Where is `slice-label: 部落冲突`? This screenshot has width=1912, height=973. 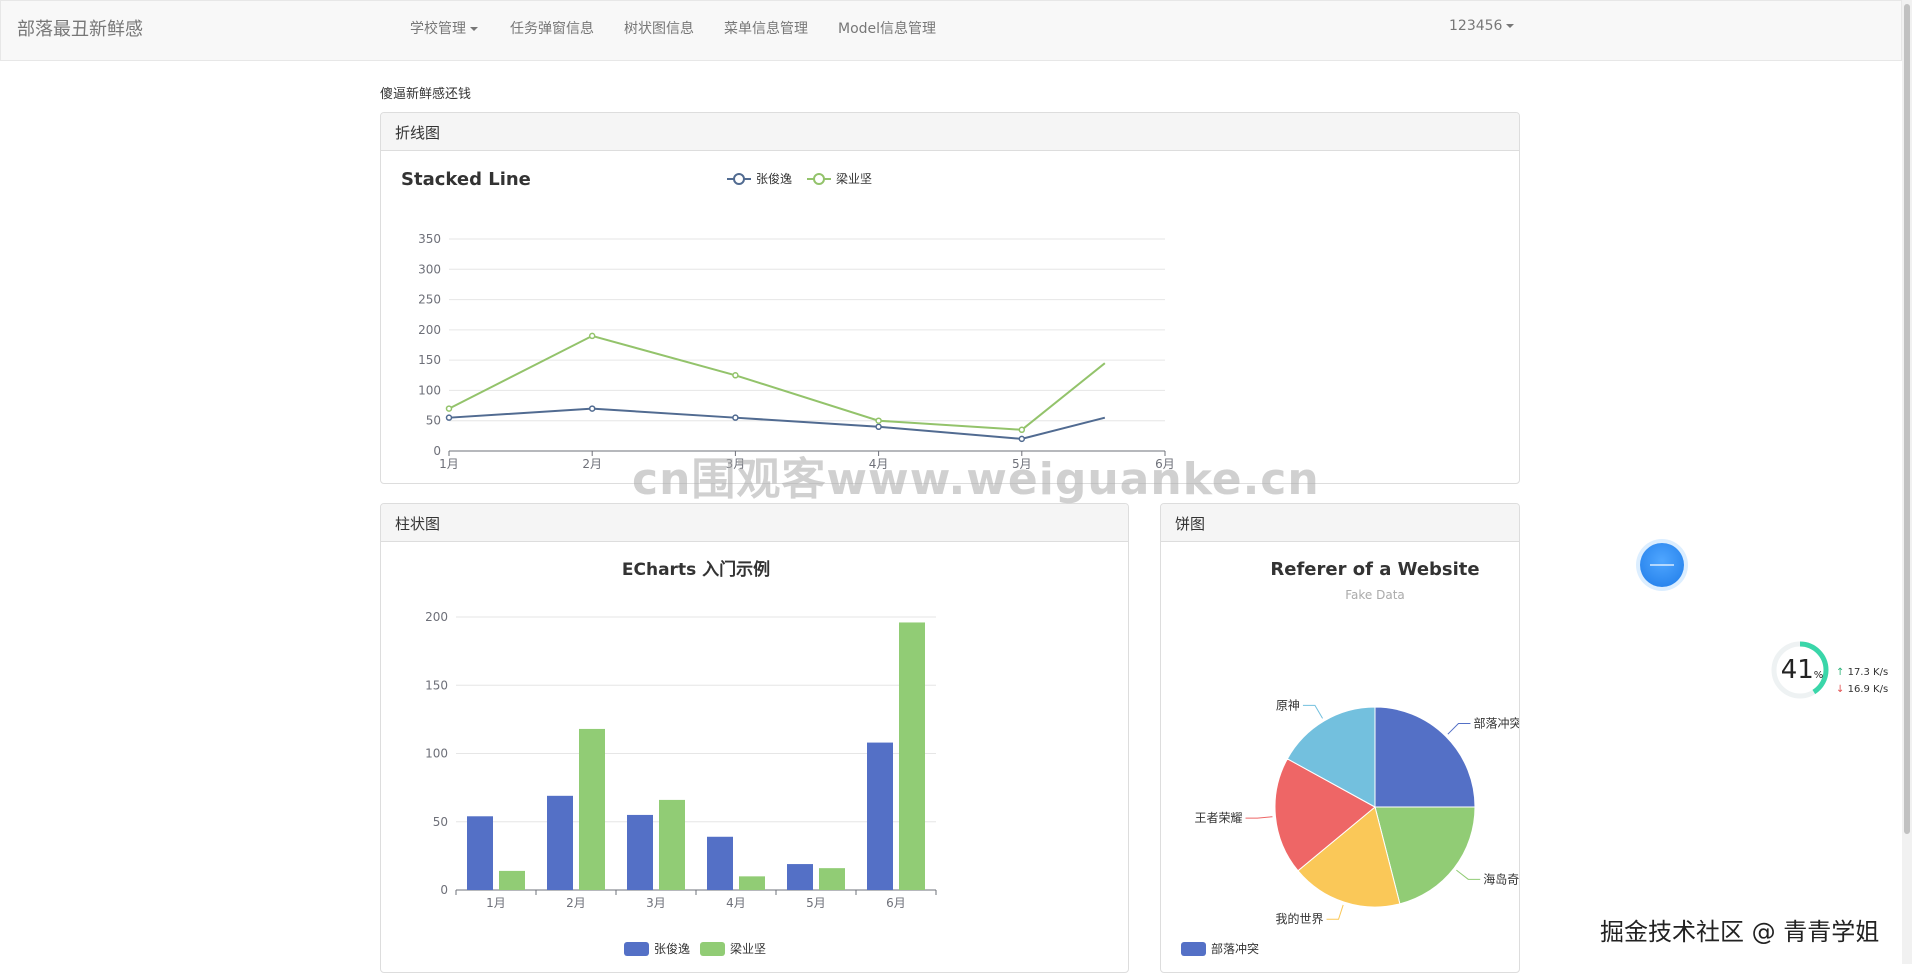
slice-label: 部落冲突 is located at coordinates (1496, 723).